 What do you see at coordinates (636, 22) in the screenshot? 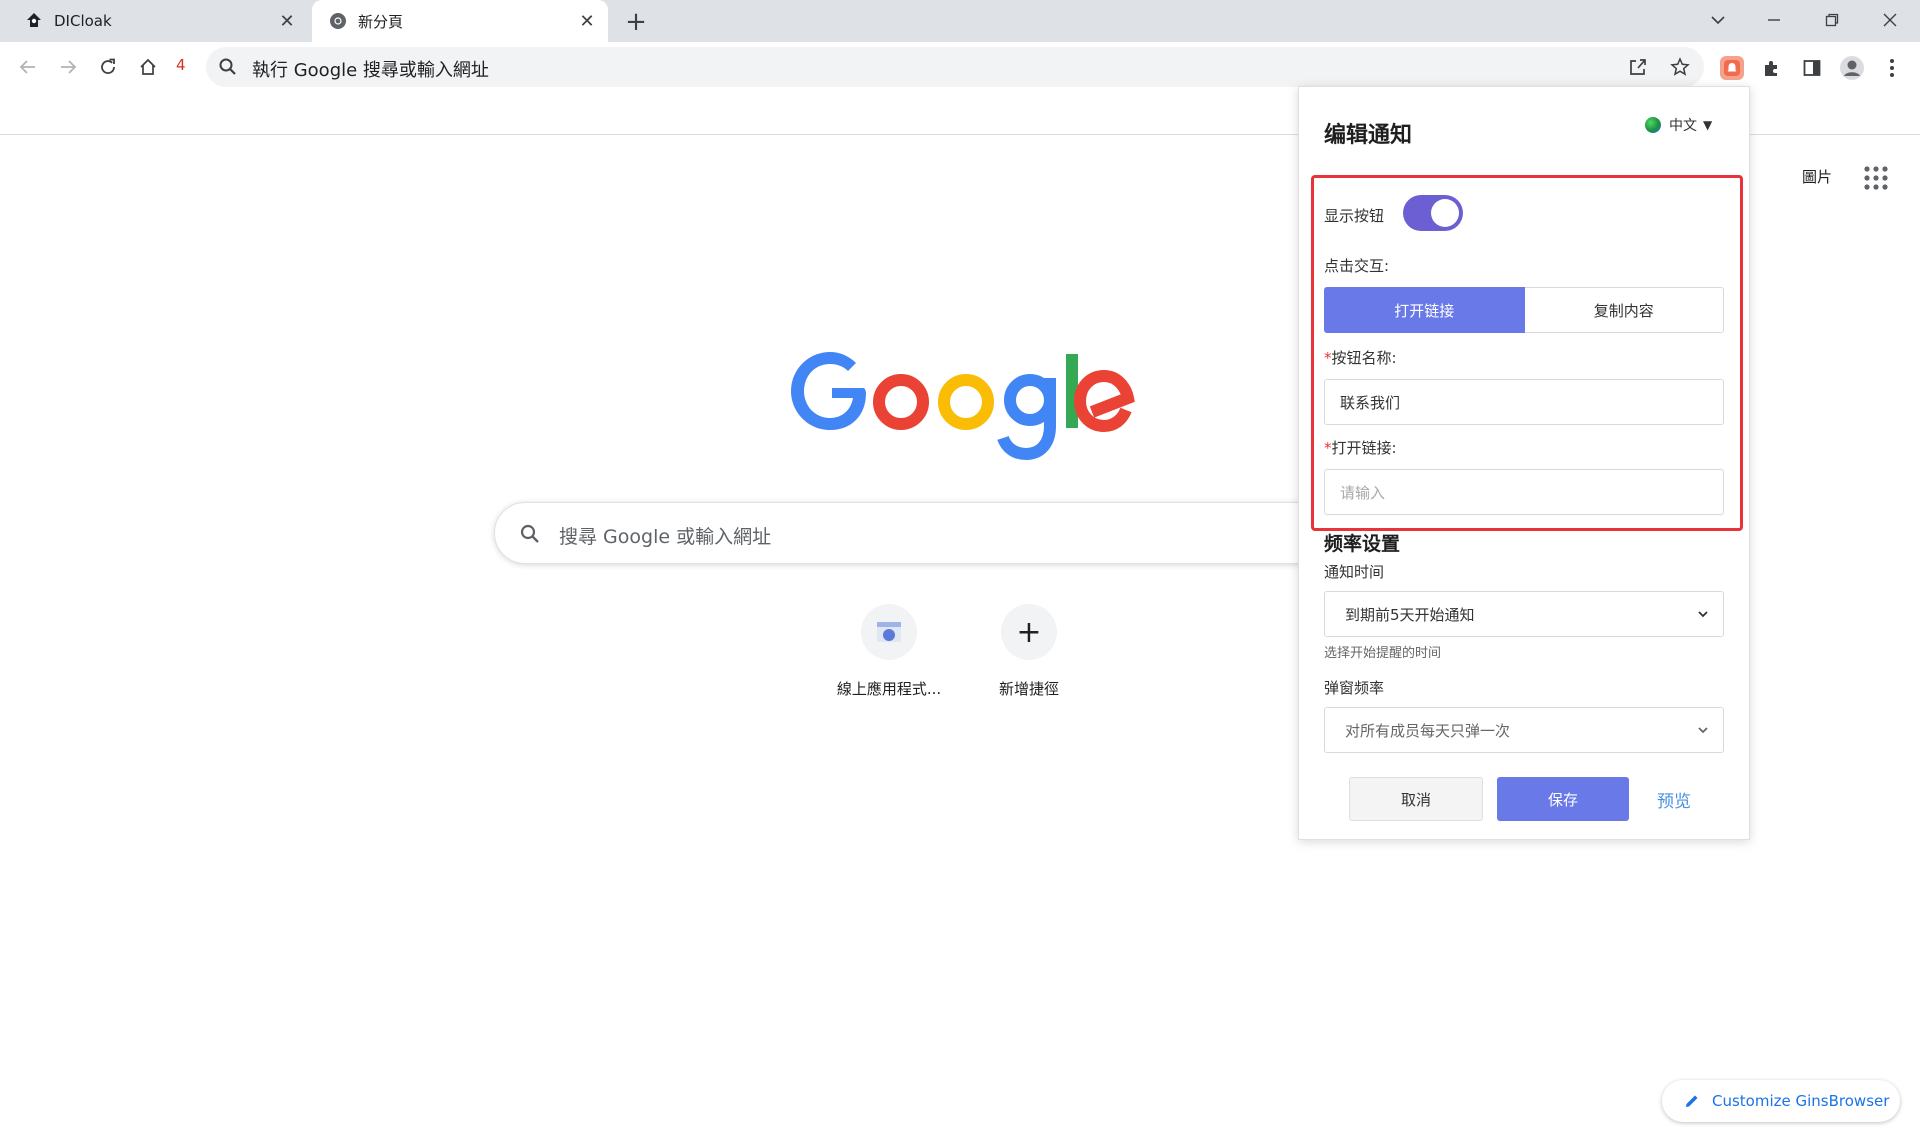
I see `new-tab-plus-icon: +` at bounding box center [636, 22].